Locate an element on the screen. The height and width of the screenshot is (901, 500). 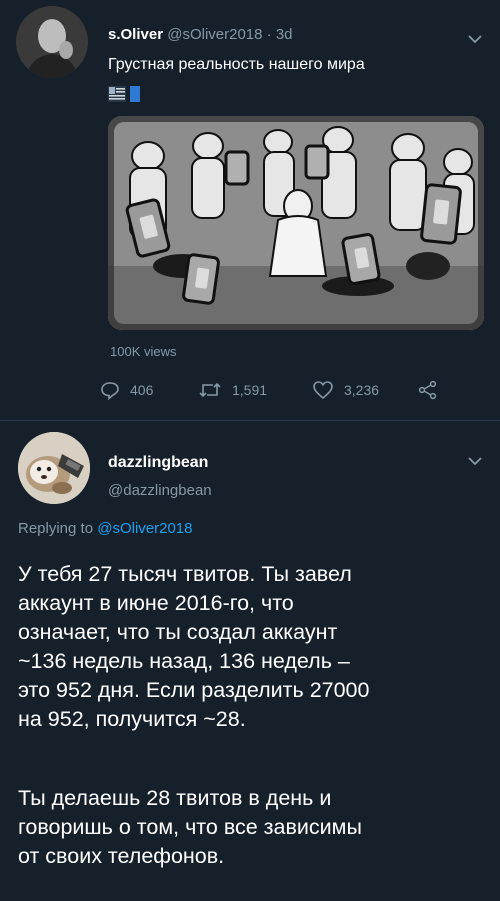
handle: @dazzlingbean is located at coordinates (160, 490).